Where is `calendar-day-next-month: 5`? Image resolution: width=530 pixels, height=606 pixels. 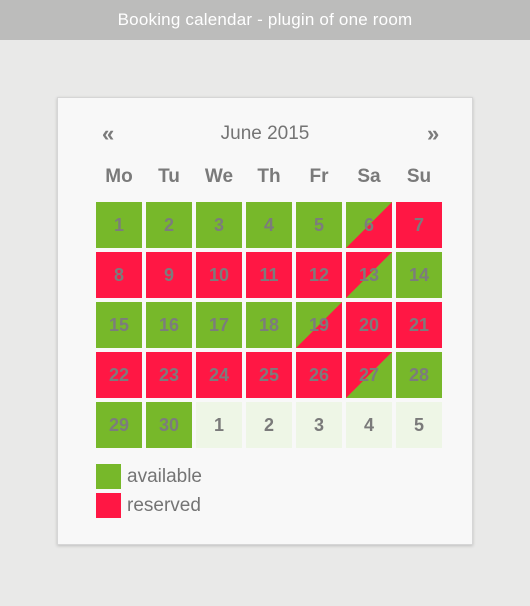
calendar-day-next-month: 5 is located at coordinates (419, 425).